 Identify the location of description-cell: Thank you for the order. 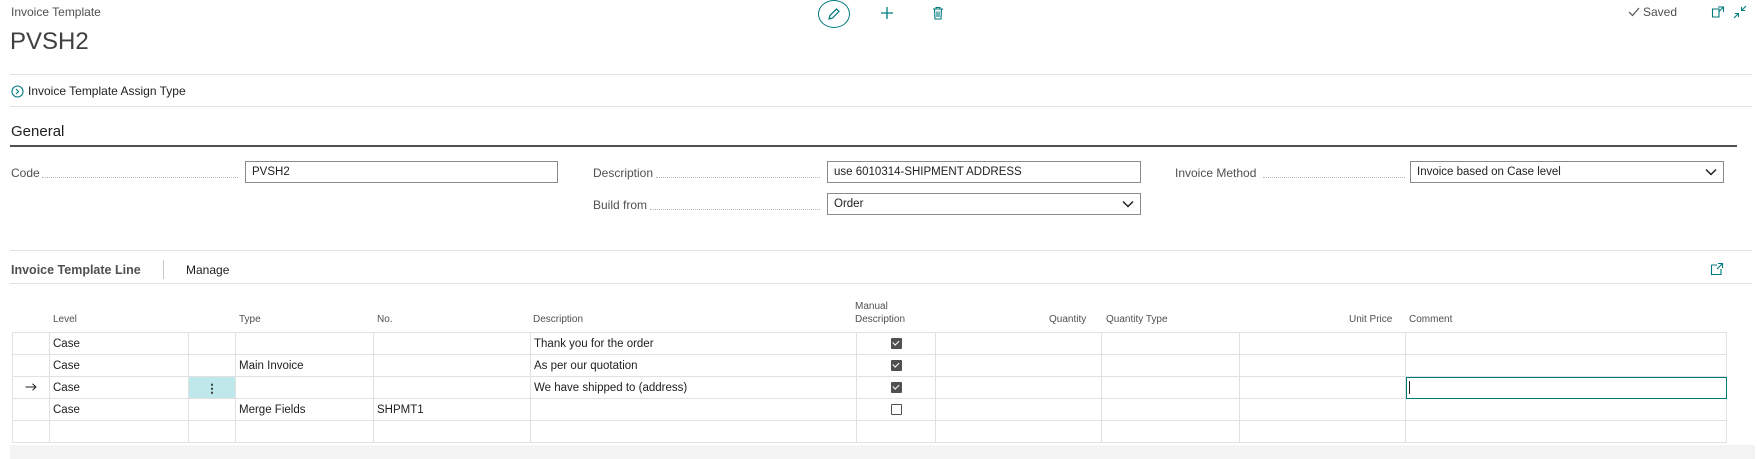
(693, 343).